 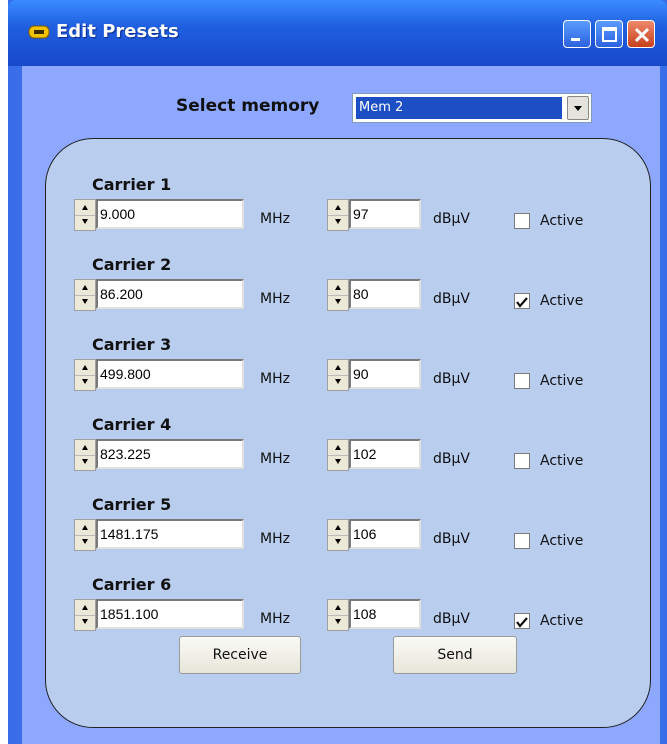 What do you see at coordinates (385, 294) in the screenshot?
I see `level-field: 80` at bounding box center [385, 294].